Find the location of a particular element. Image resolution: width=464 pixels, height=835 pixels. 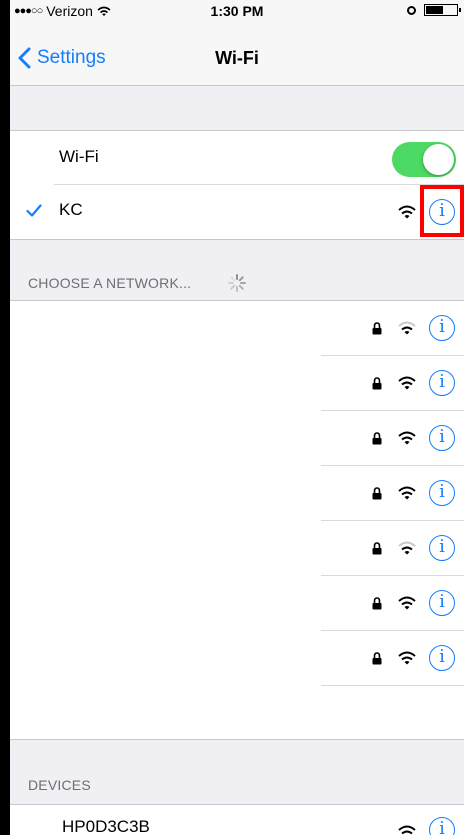

status-bar: ●●●○○ Verizon 1:30 PM is located at coordinates (237, 11).